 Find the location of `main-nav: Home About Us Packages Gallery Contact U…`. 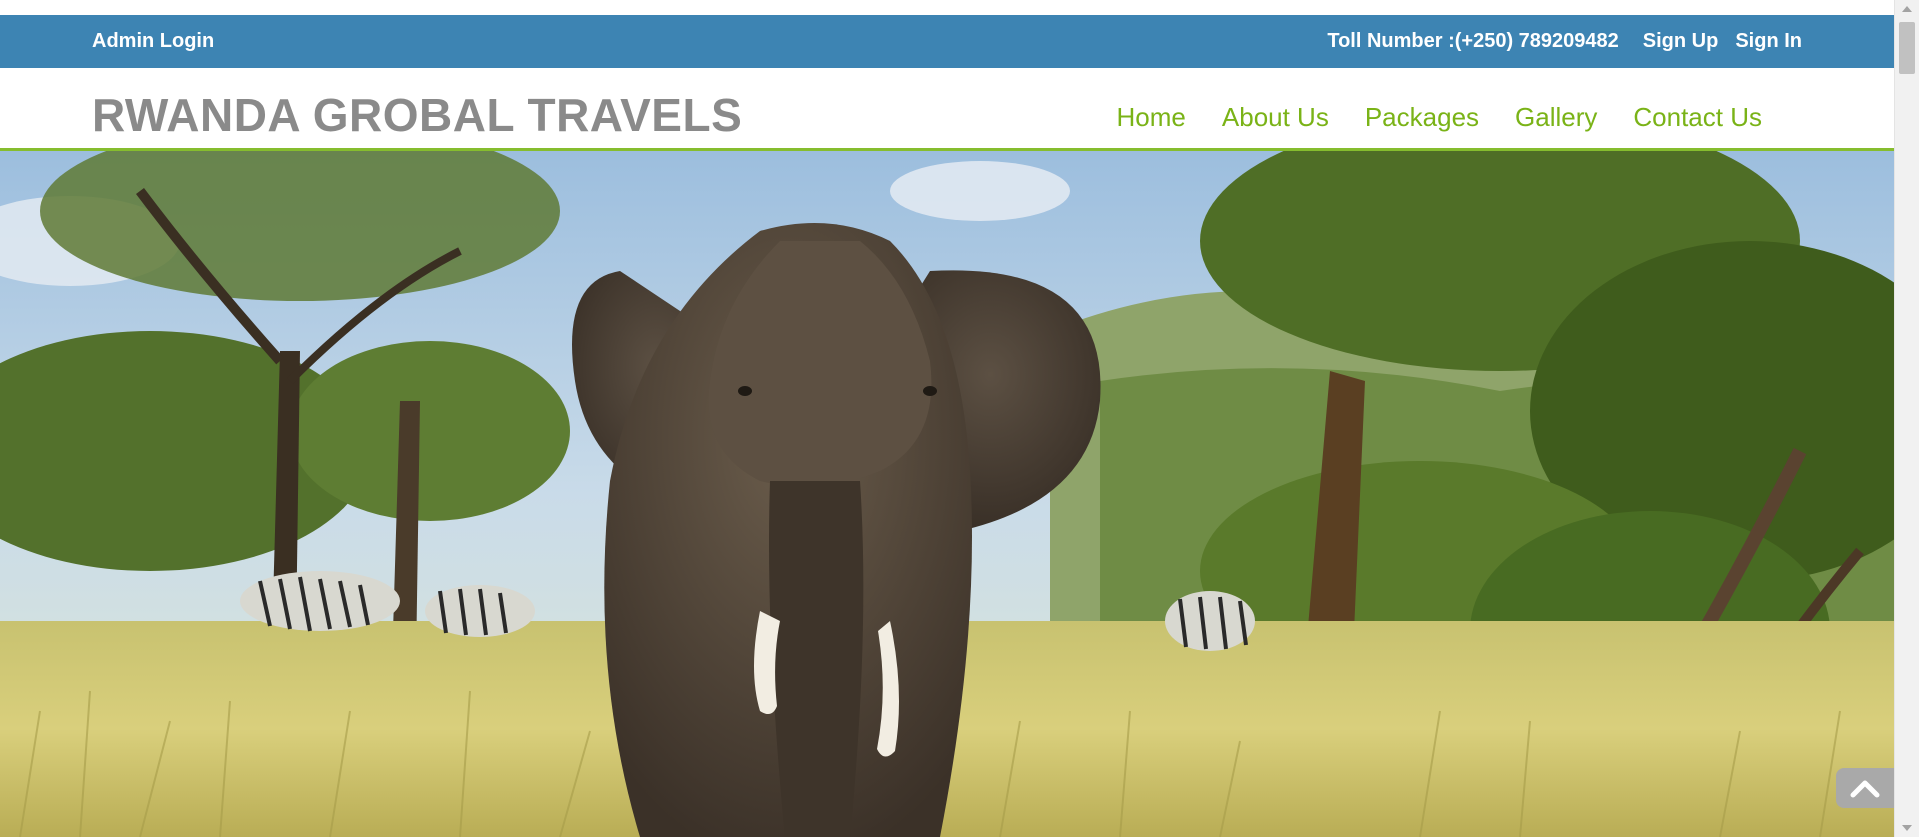

main-nav: Home About Us Packages Gallery Contact U… is located at coordinates (1439, 117).